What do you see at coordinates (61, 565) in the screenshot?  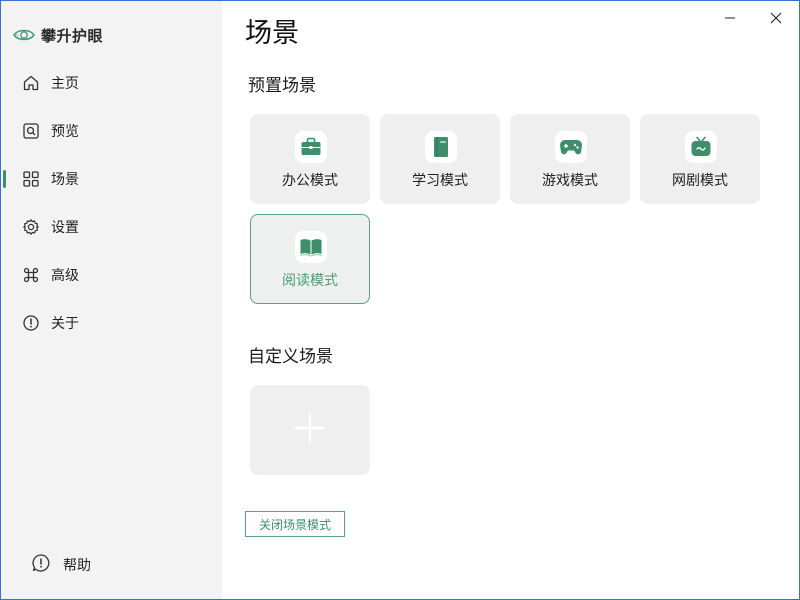 I see `help-button: 帮助` at bounding box center [61, 565].